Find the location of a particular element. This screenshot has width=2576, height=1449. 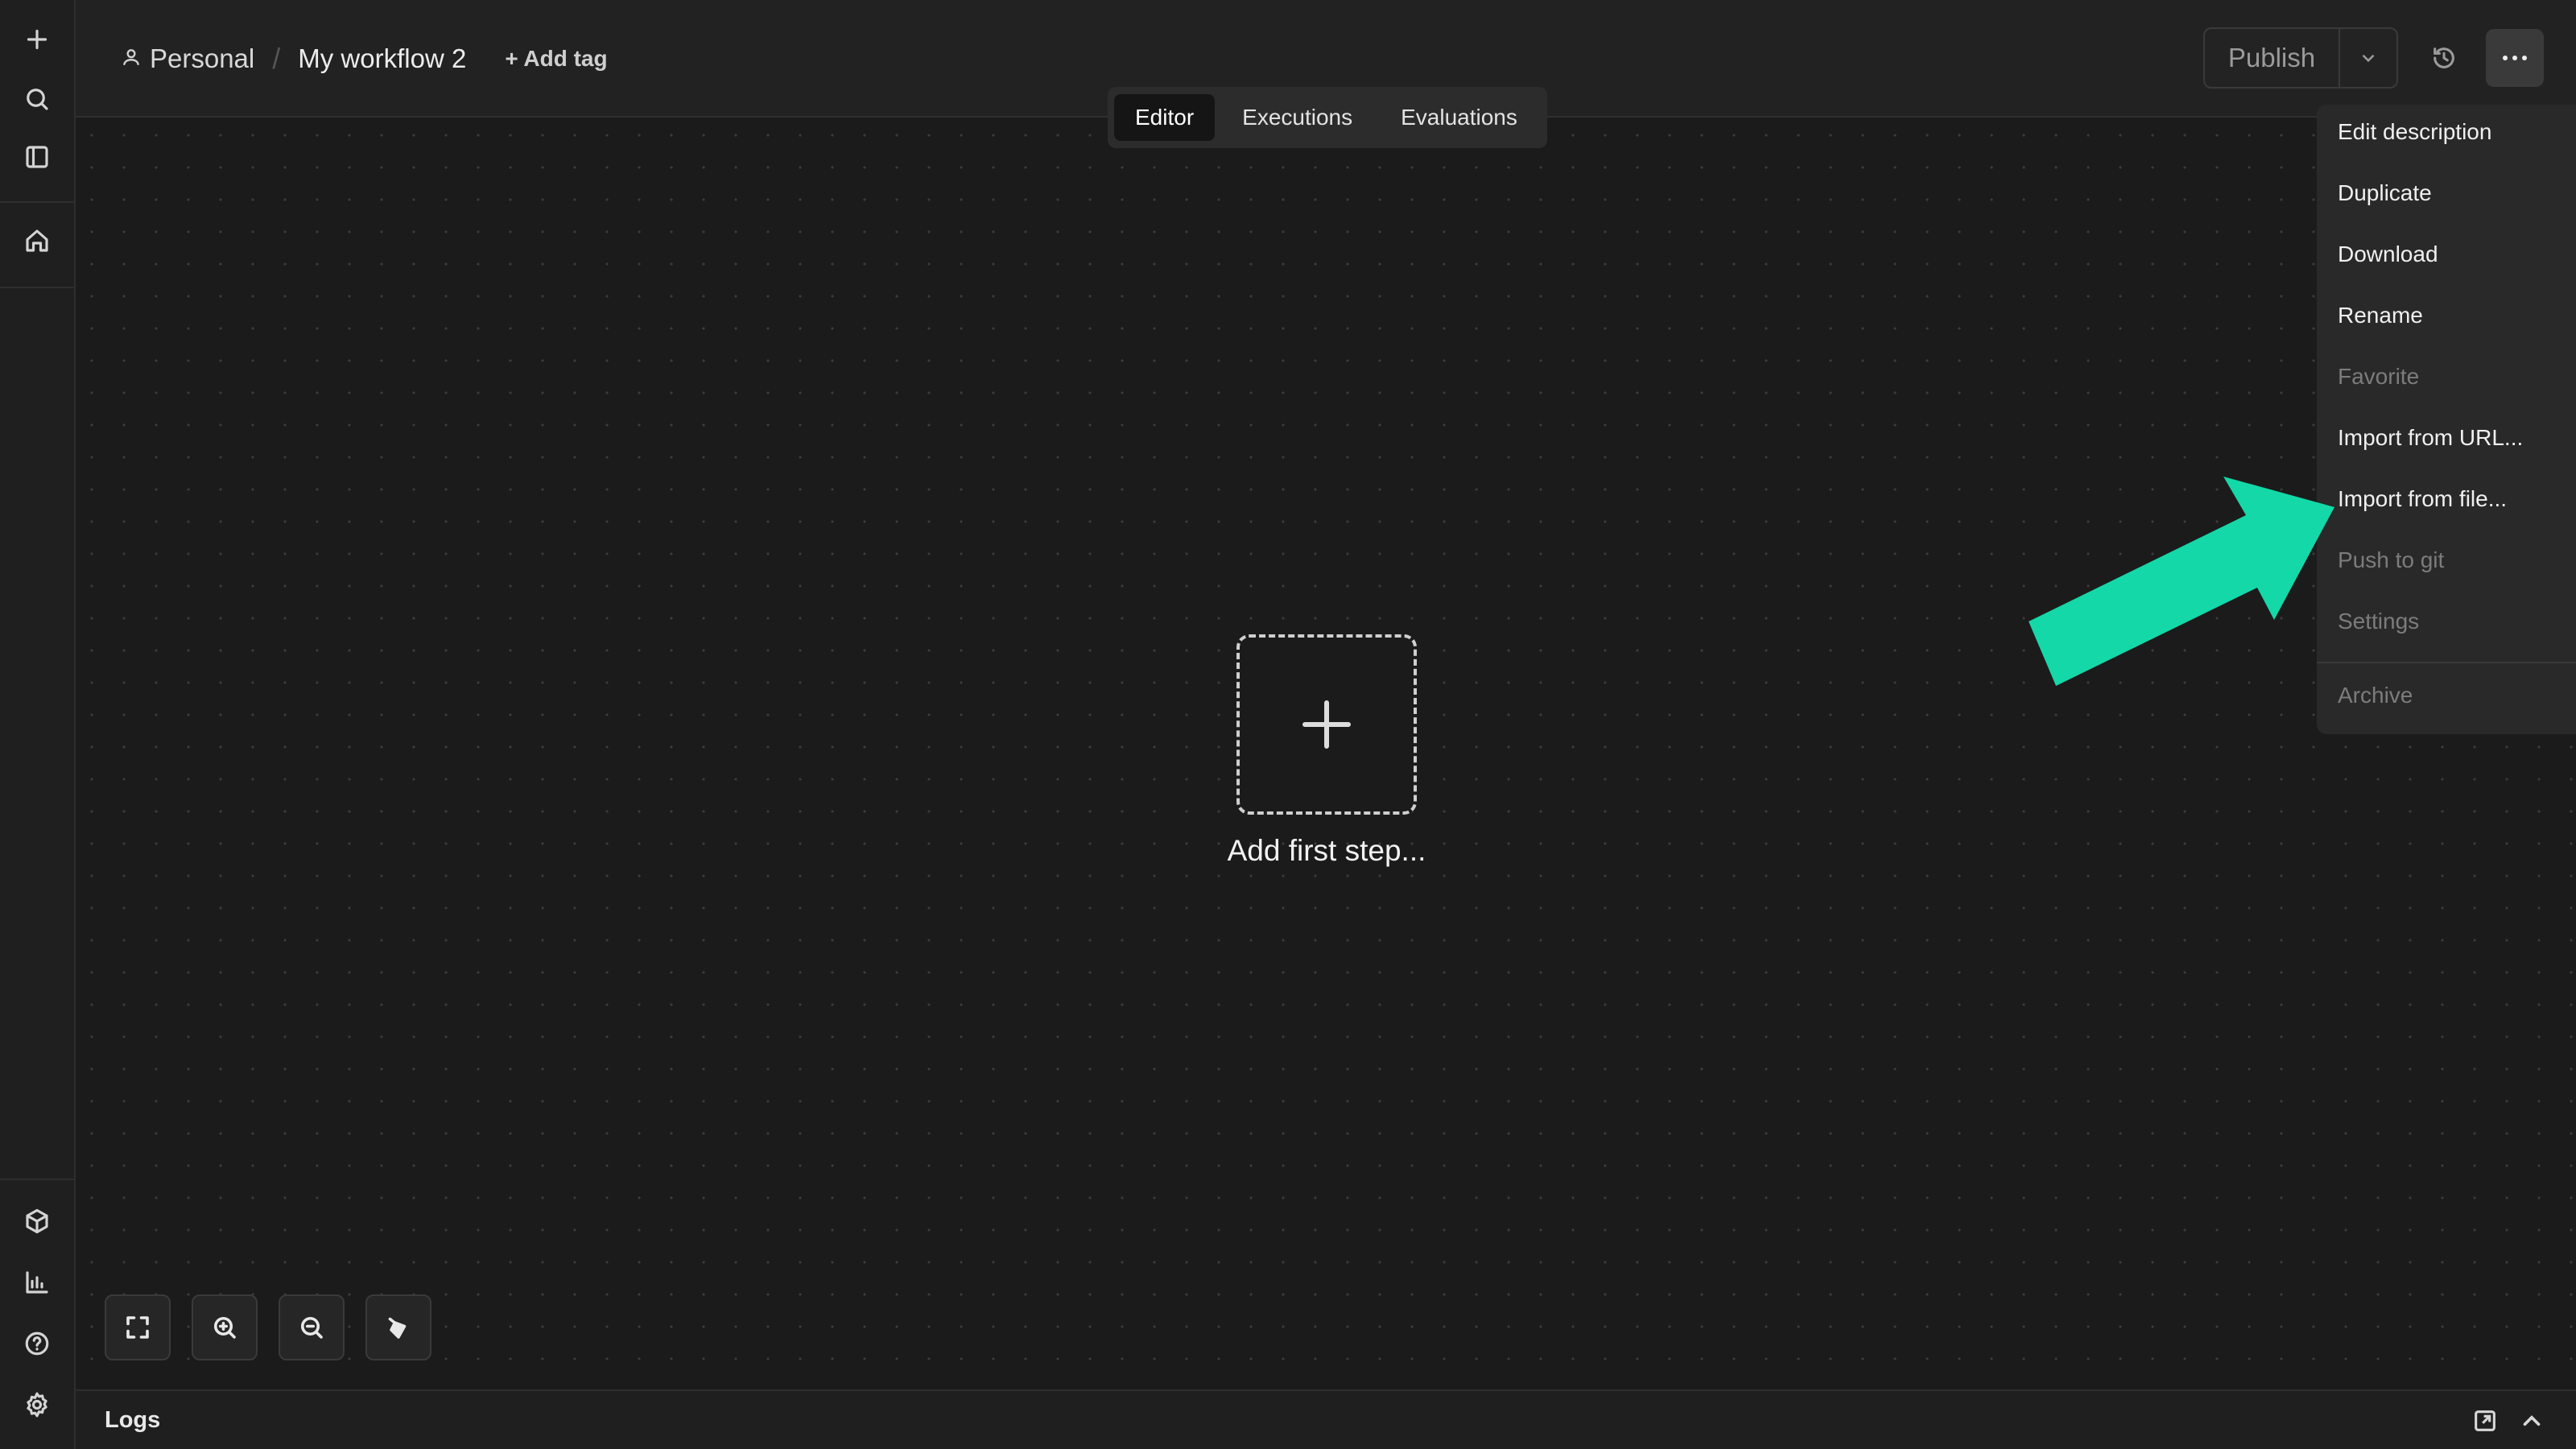

help-button is located at coordinates (37, 1343).